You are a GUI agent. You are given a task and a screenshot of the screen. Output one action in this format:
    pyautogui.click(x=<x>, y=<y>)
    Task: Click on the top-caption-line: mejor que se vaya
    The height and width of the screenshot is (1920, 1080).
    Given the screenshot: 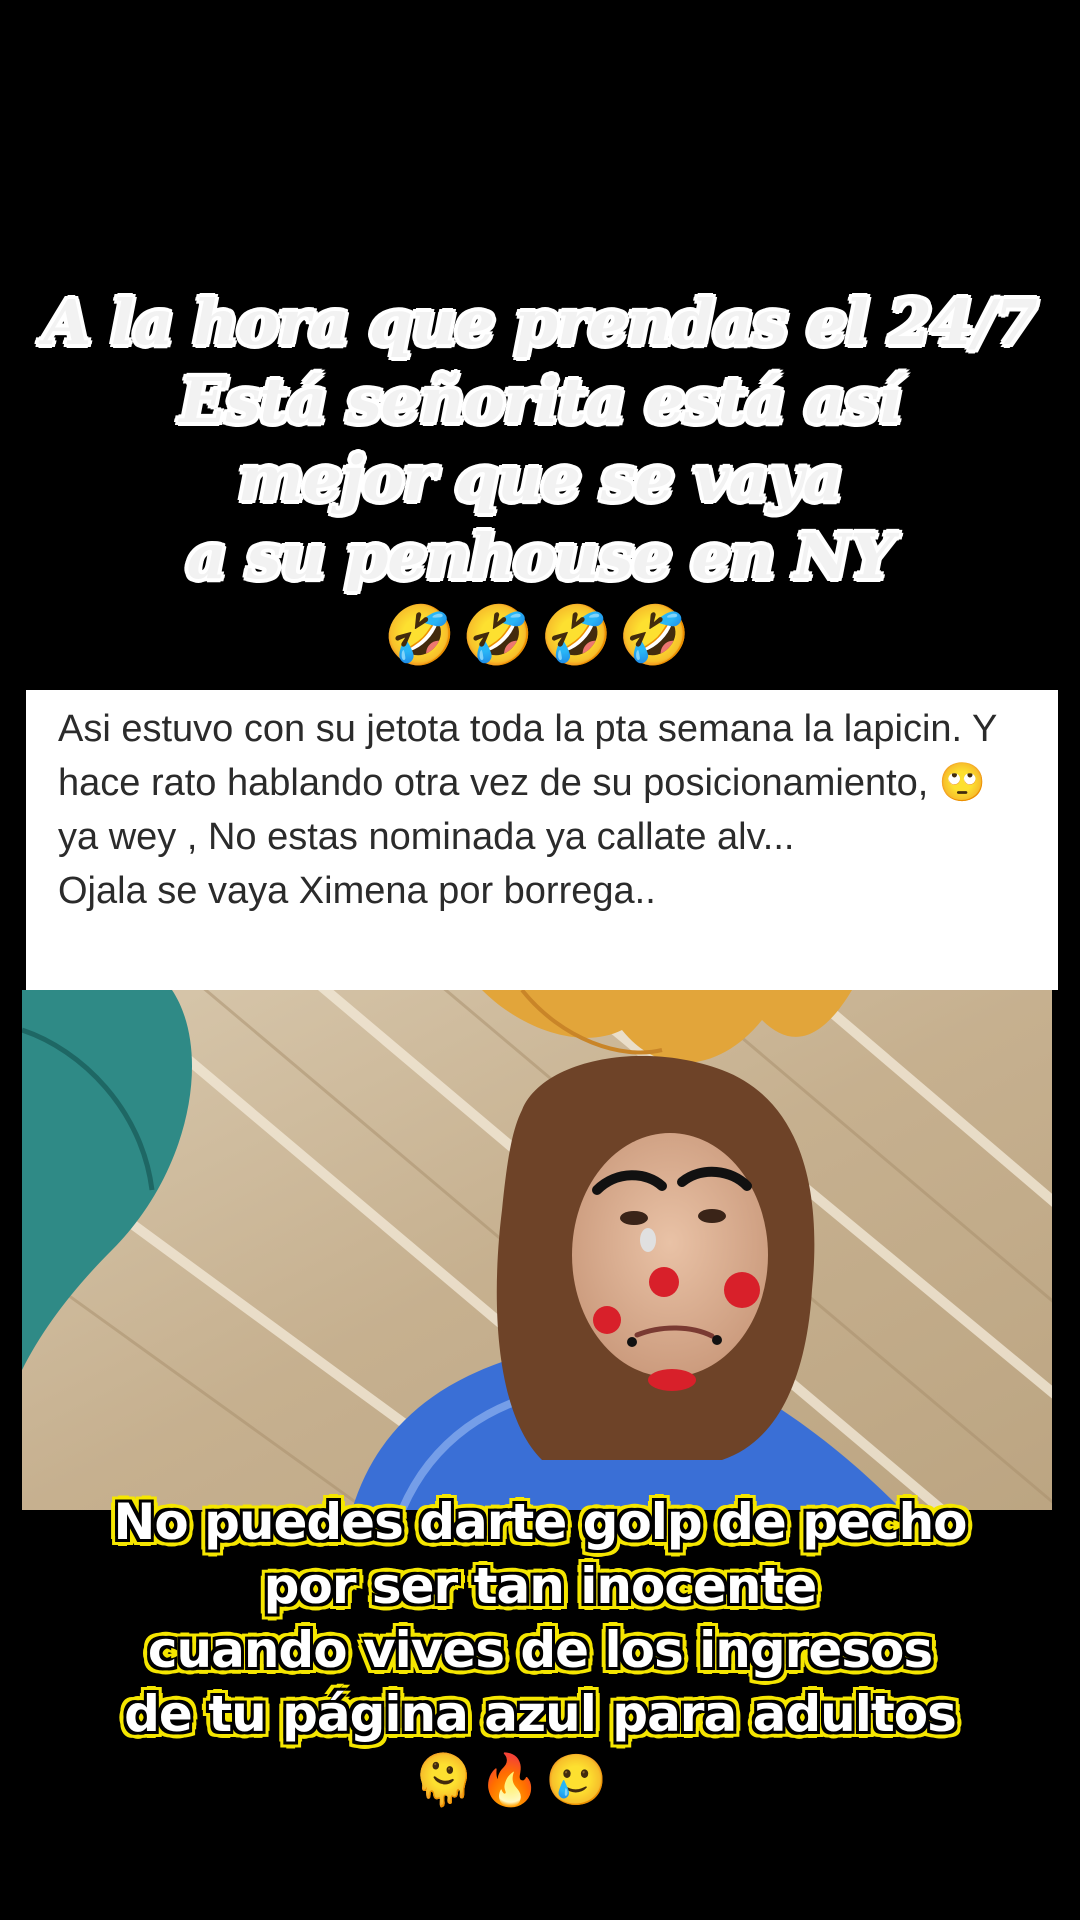 What is the action you would take?
    pyautogui.click(x=541, y=479)
    